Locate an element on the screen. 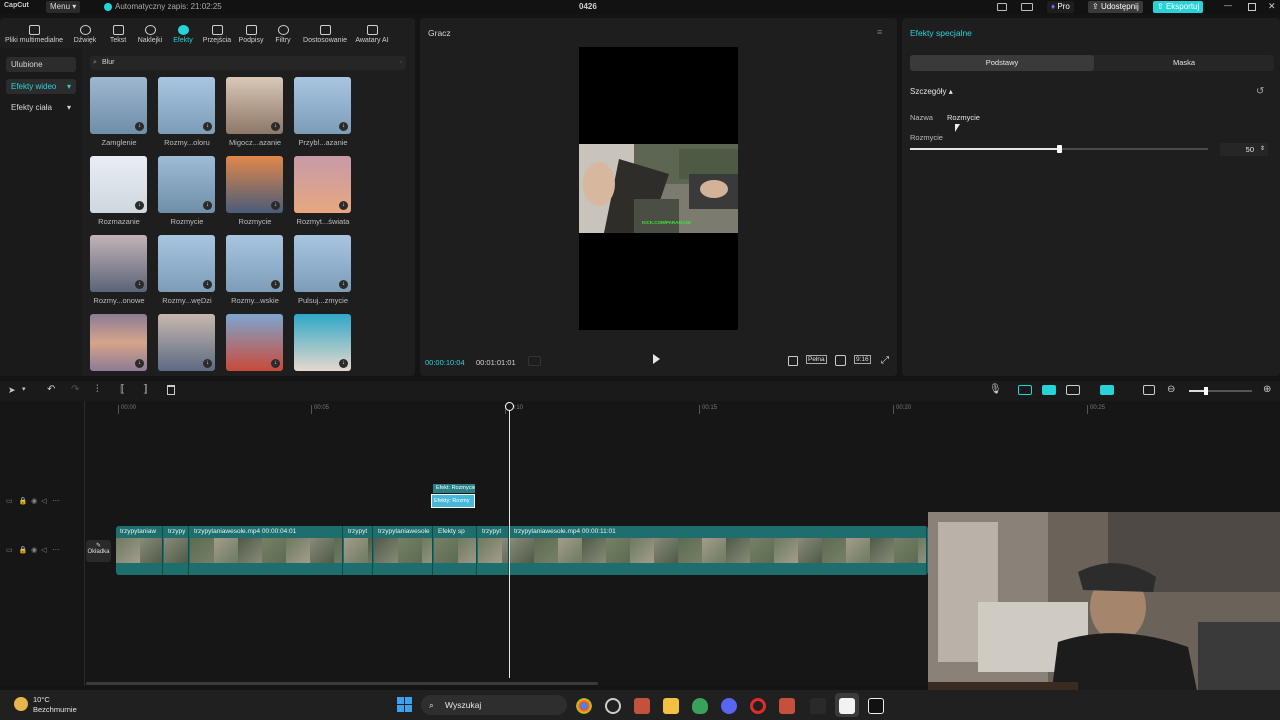  photo-app-icon is located at coordinates (787, 706).